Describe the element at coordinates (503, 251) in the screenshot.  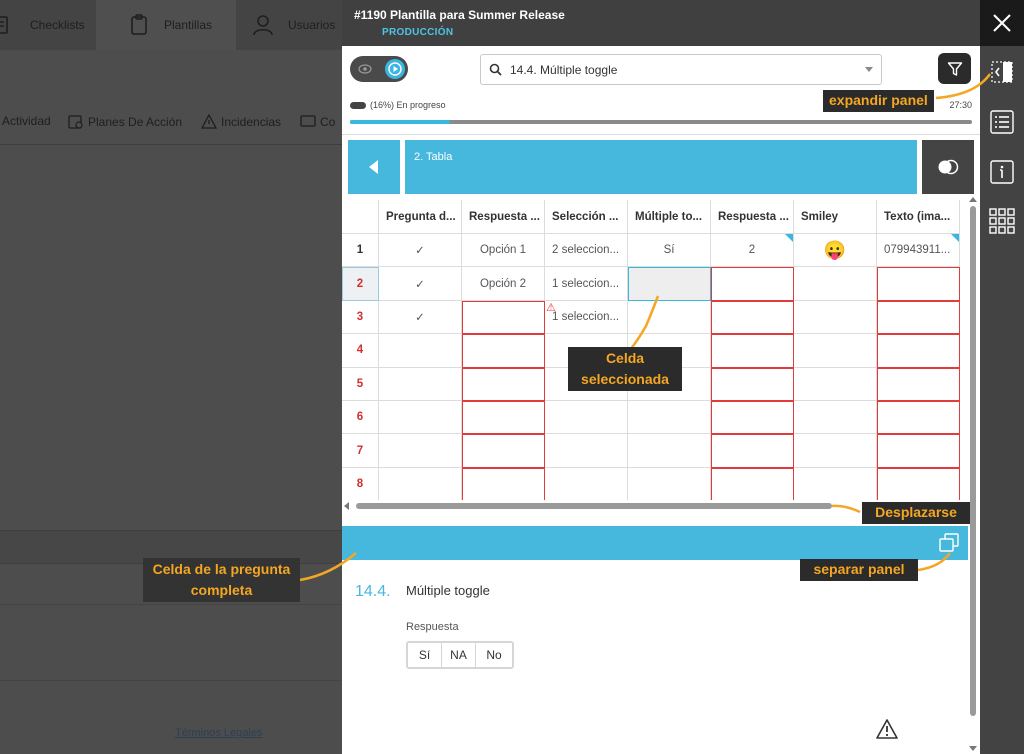
I see `table-cell: Opción 1` at that location.